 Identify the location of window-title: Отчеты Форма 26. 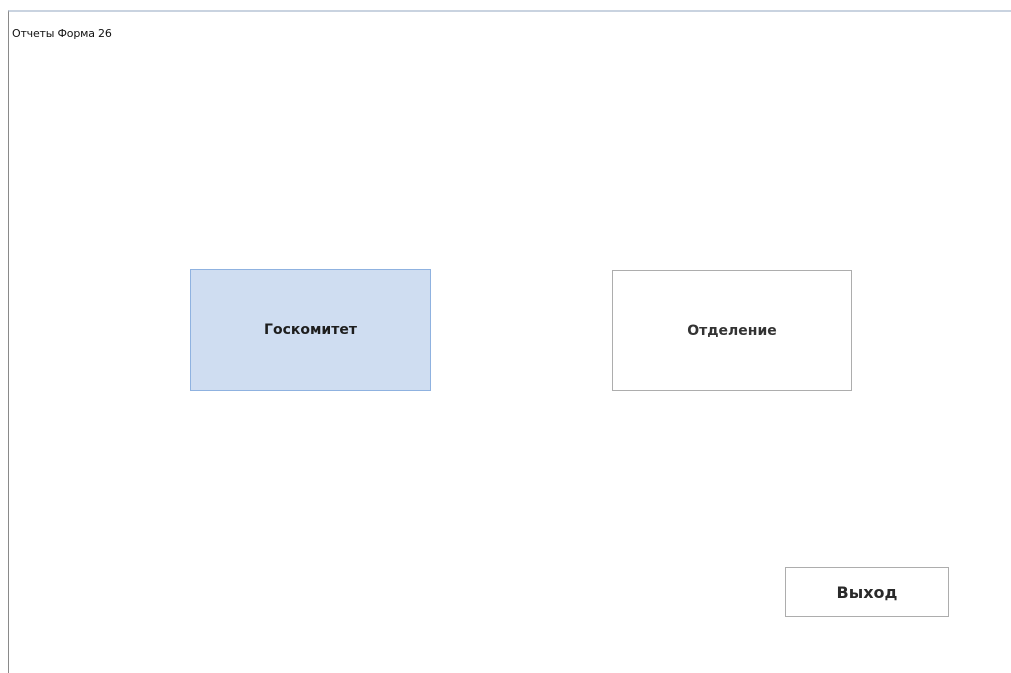
(62, 33).